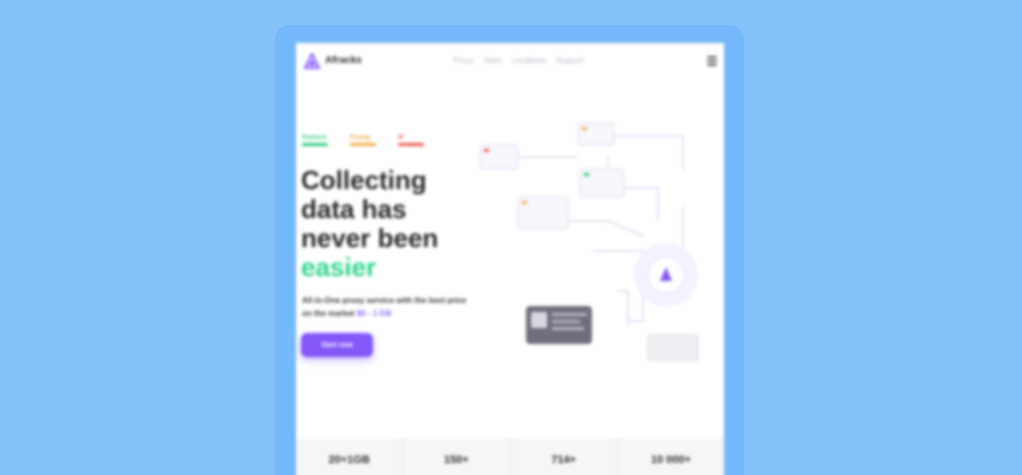 The width and height of the screenshot is (1022, 475). What do you see at coordinates (463, 60) in the screenshot?
I see `nav-item-proxy: Proxy` at bounding box center [463, 60].